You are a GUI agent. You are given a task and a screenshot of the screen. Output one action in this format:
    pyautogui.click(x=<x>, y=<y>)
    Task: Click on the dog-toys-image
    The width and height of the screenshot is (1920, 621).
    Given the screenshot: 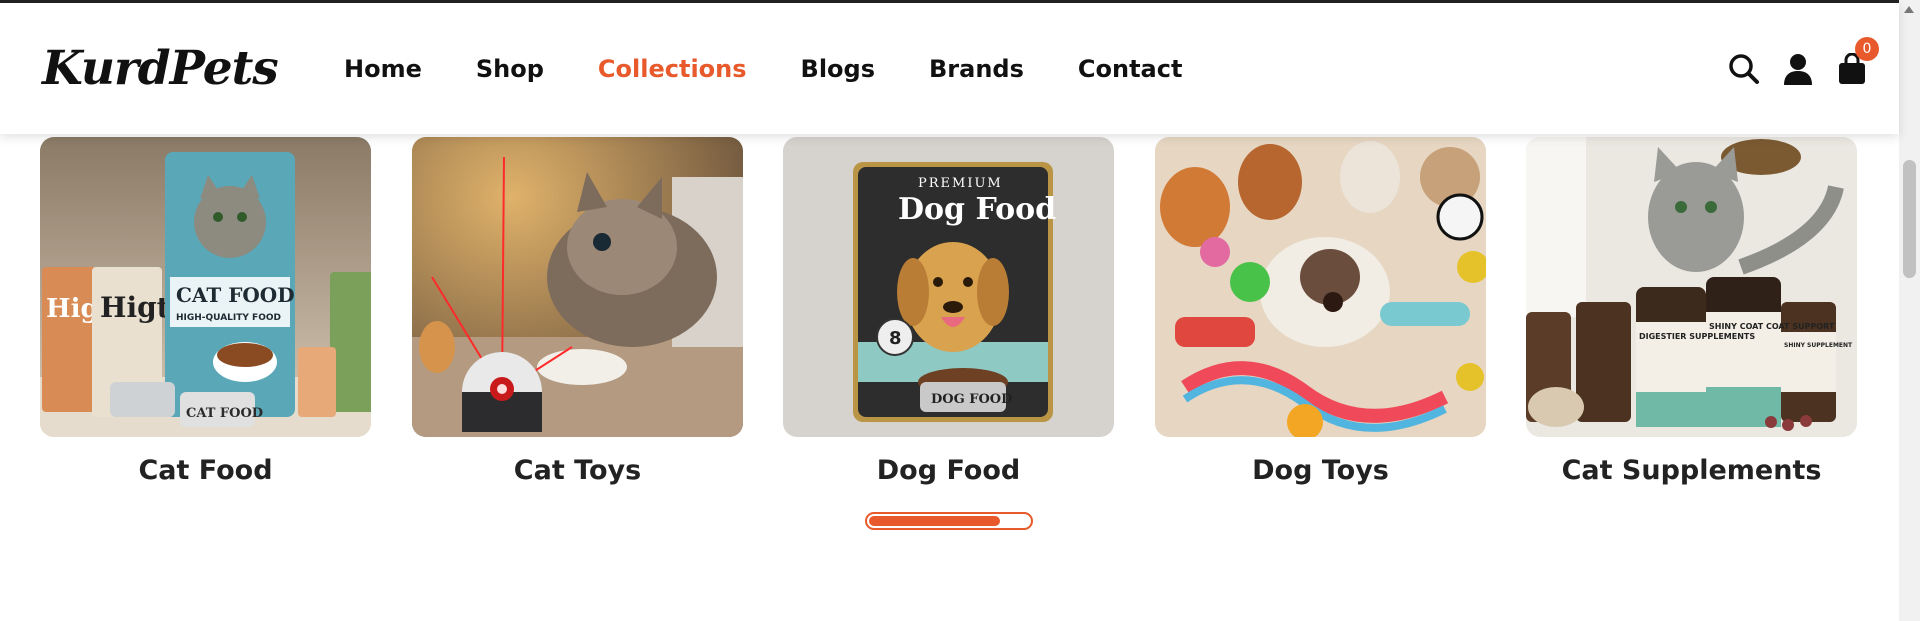 What is the action you would take?
    pyautogui.click(x=1320, y=287)
    